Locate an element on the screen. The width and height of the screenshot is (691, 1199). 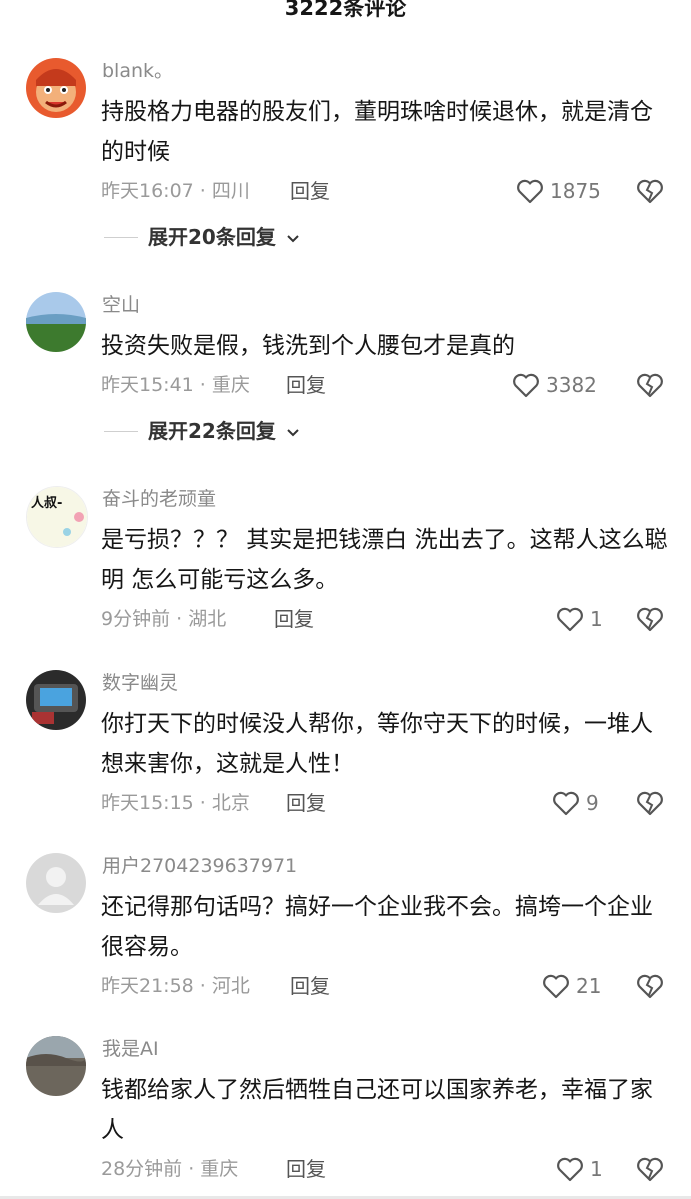
comment-username: 我是AI is located at coordinates (130, 1049).